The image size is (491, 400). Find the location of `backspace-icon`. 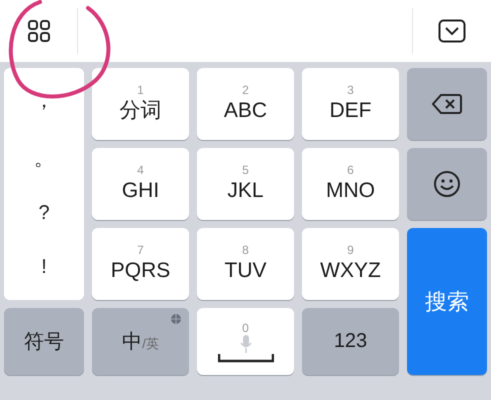

backspace-icon is located at coordinates (447, 104).